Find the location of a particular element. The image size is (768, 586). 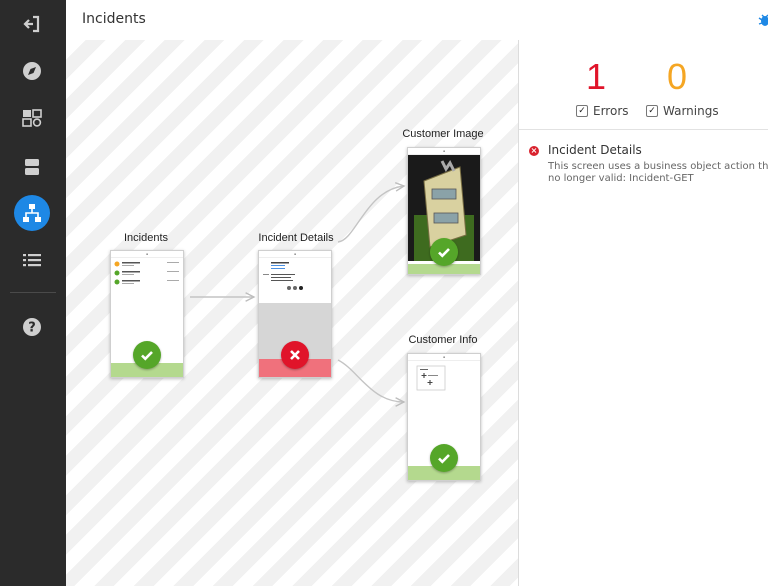

connector-details-image is located at coordinates (370, 214).